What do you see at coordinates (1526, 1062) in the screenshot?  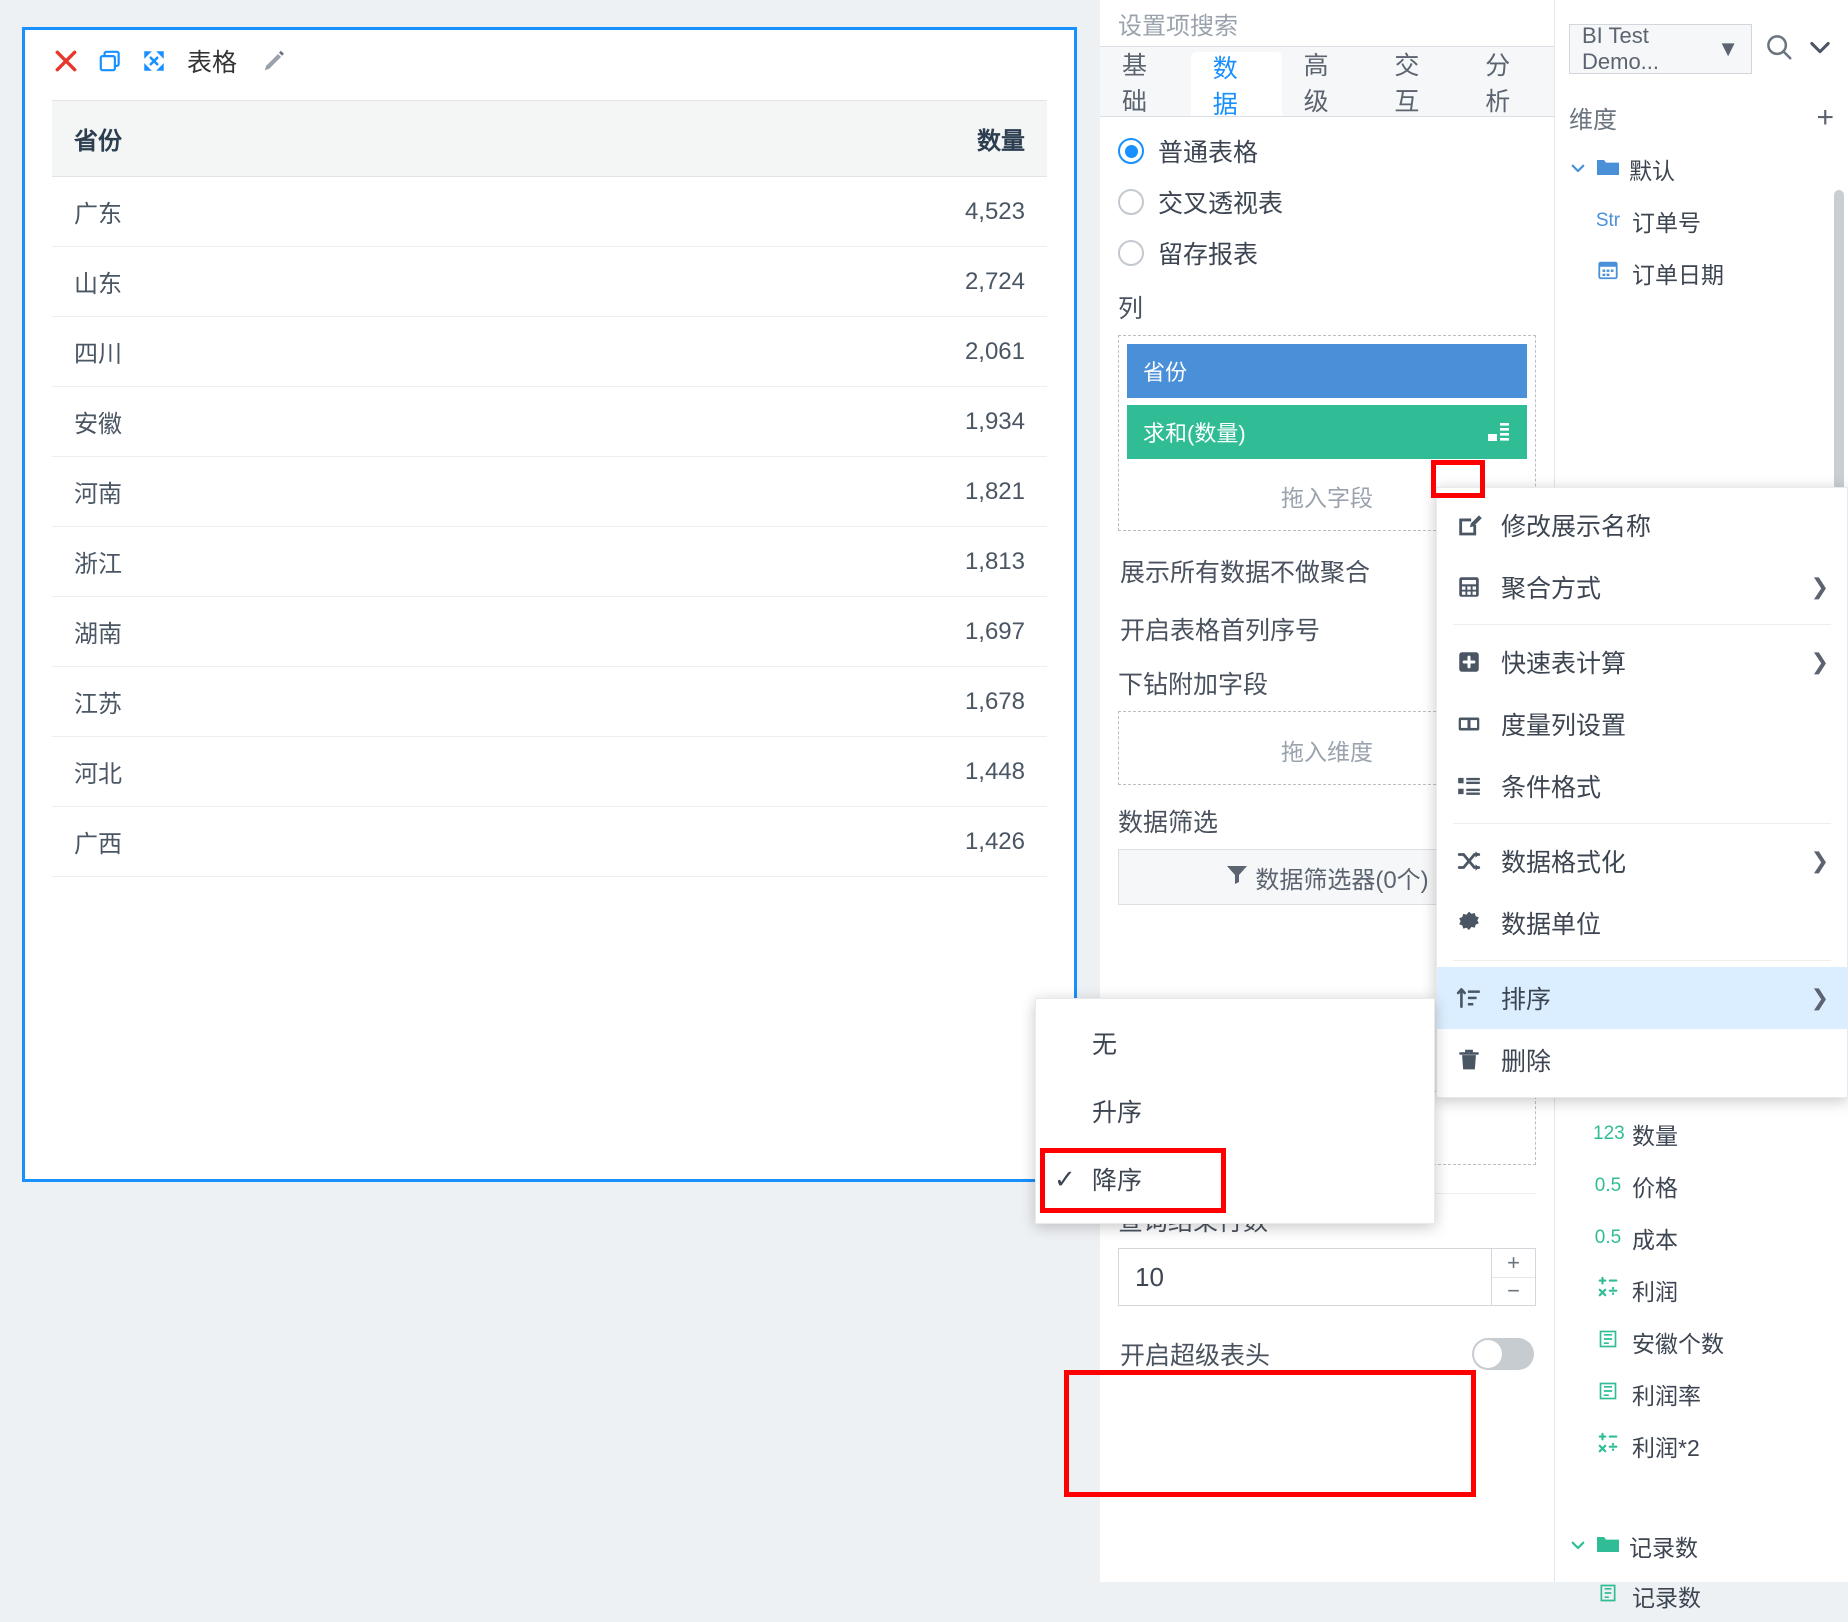 I see `menu-item-delete-label: 删除` at bounding box center [1526, 1062].